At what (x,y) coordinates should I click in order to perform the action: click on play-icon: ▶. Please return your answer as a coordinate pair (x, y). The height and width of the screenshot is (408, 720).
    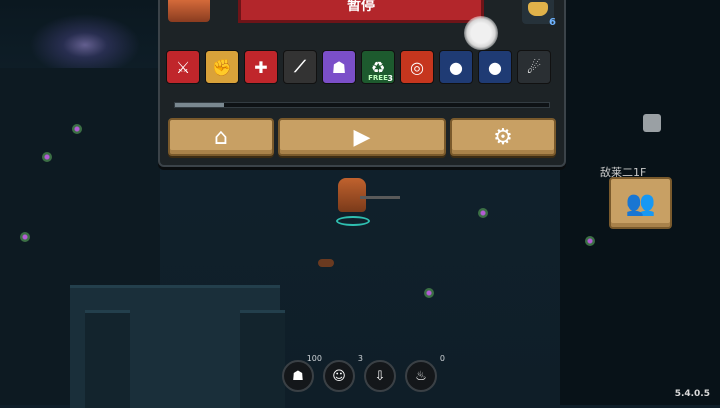
    Looking at the image, I should click on (362, 137).